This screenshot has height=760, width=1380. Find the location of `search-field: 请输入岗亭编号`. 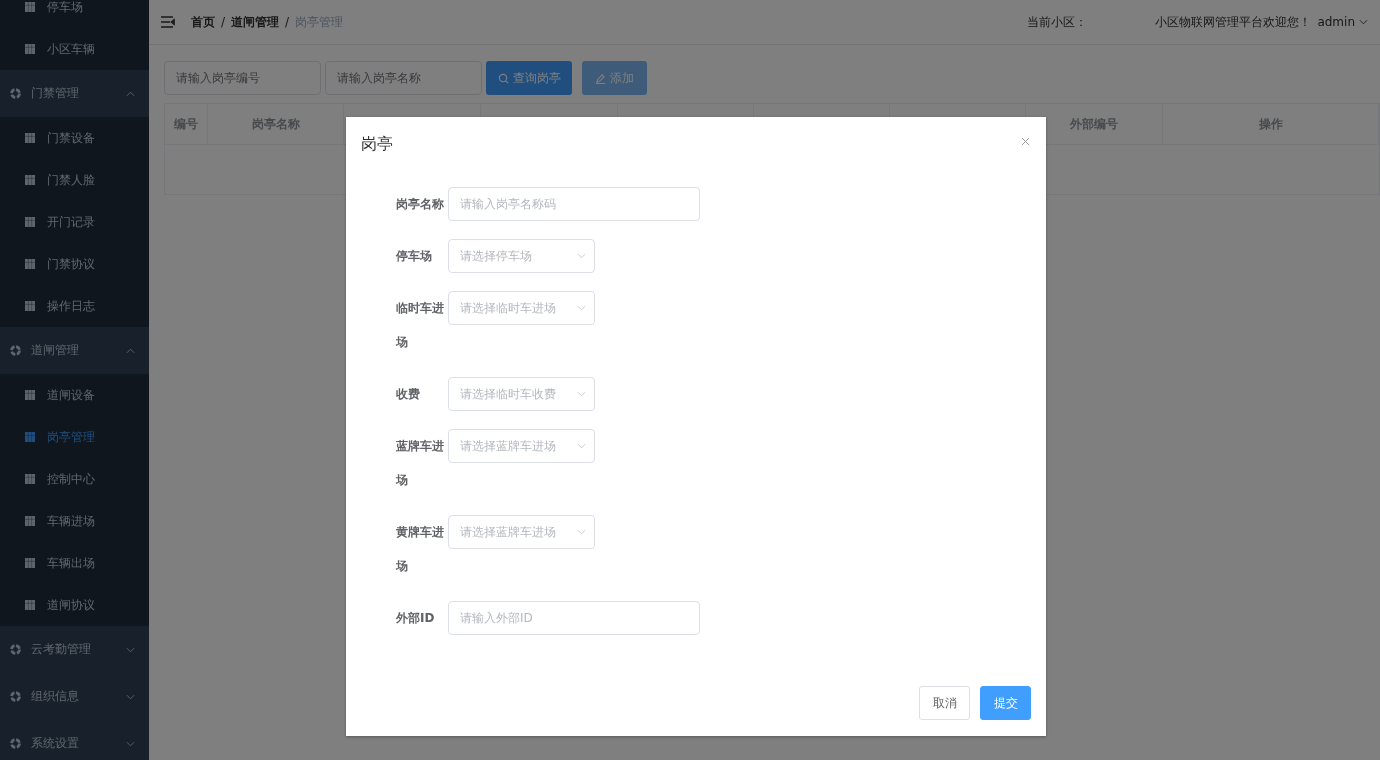

search-field: 请输入岗亭编号 is located at coordinates (242, 78).